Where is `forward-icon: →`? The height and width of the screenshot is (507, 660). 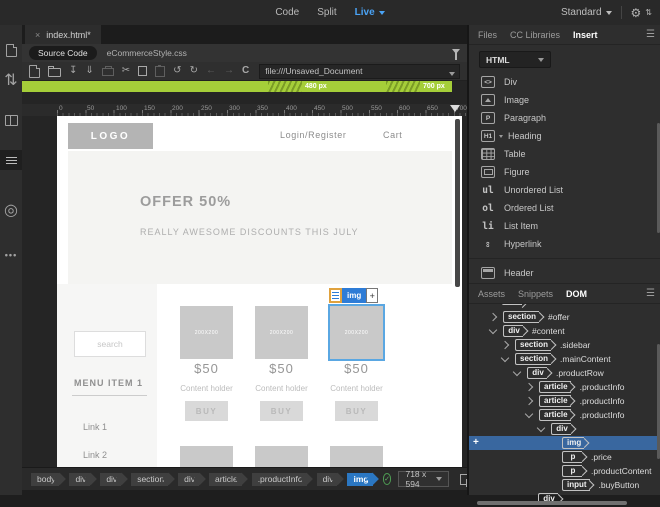 forward-icon: → is located at coordinates (229, 71).